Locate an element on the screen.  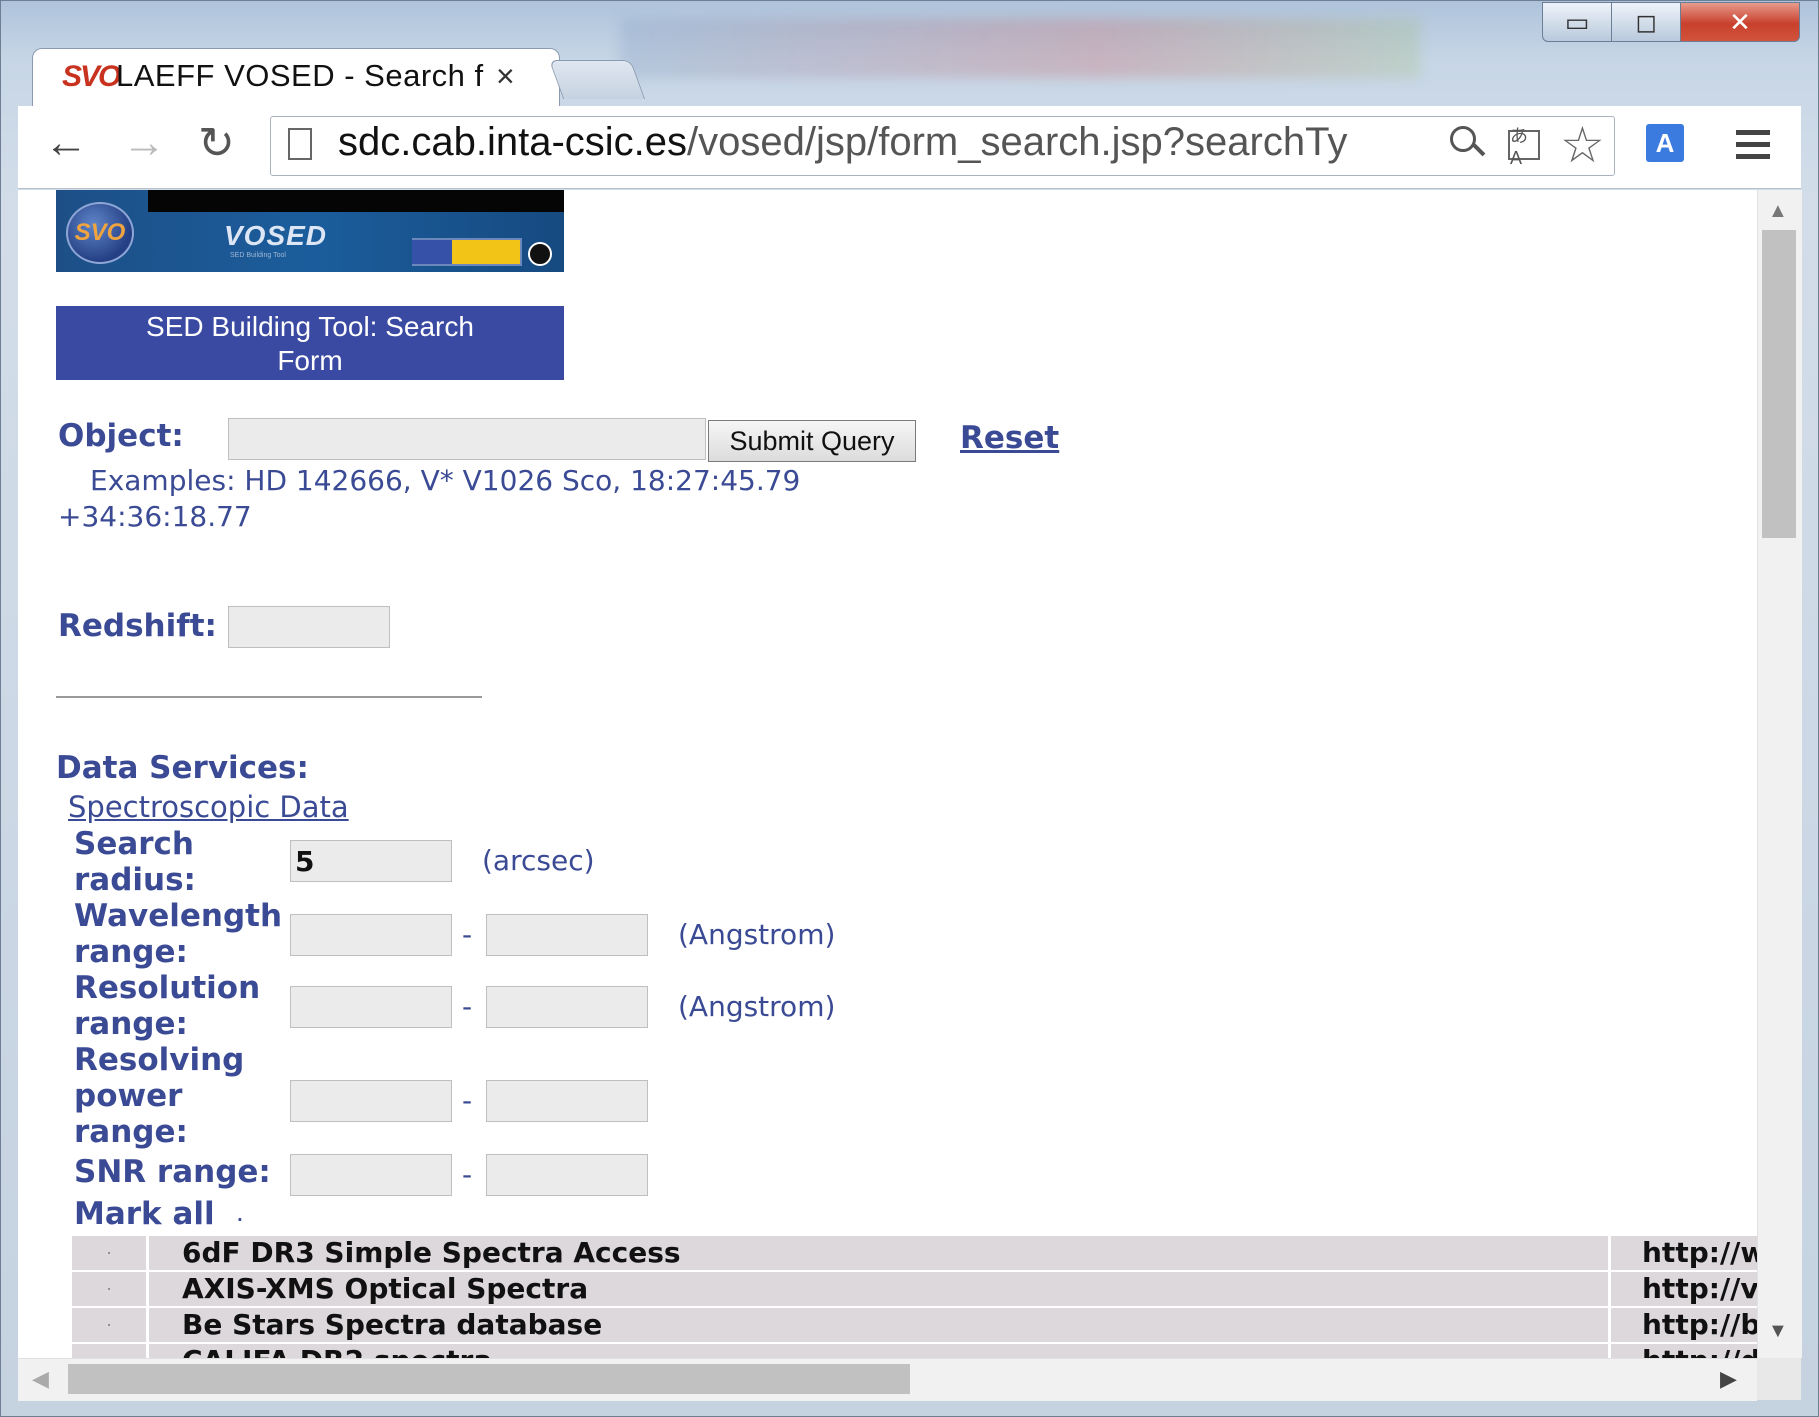
back-icon: ← is located at coordinates (66, 143).